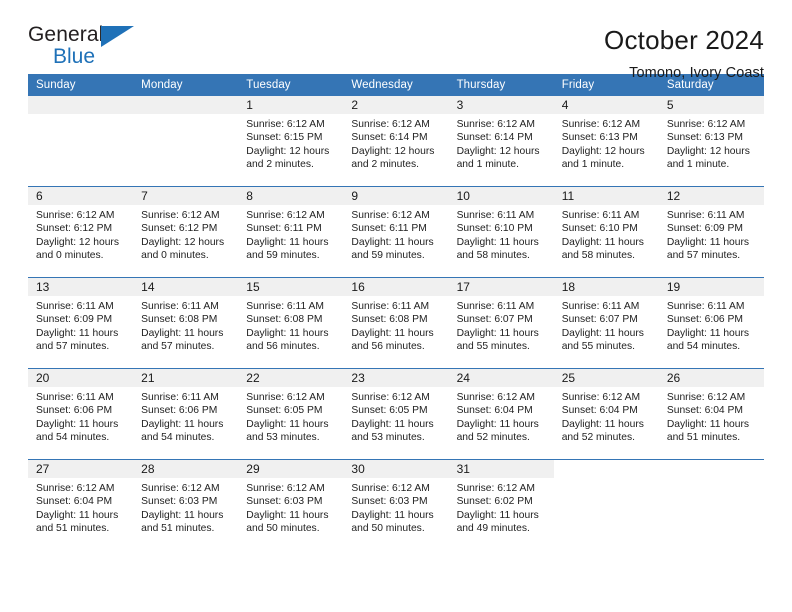  What do you see at coordinates (284, 229) in the screenshot?
I see `sunset-text: Sunset: 6:11 PM` at bounding box center [284, 229].